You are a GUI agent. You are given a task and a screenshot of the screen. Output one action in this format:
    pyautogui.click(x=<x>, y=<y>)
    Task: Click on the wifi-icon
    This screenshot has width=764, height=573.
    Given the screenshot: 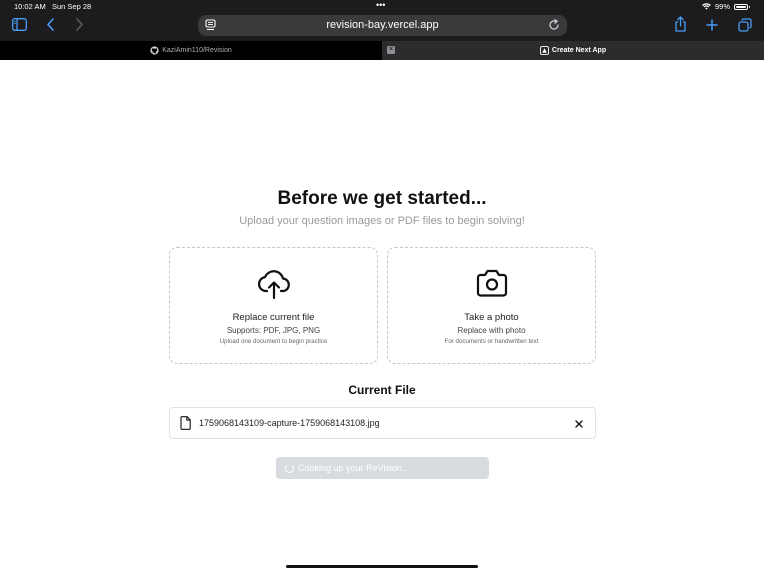 What is the action you would take?
    pyautogui.click(x=706, y=6)
    